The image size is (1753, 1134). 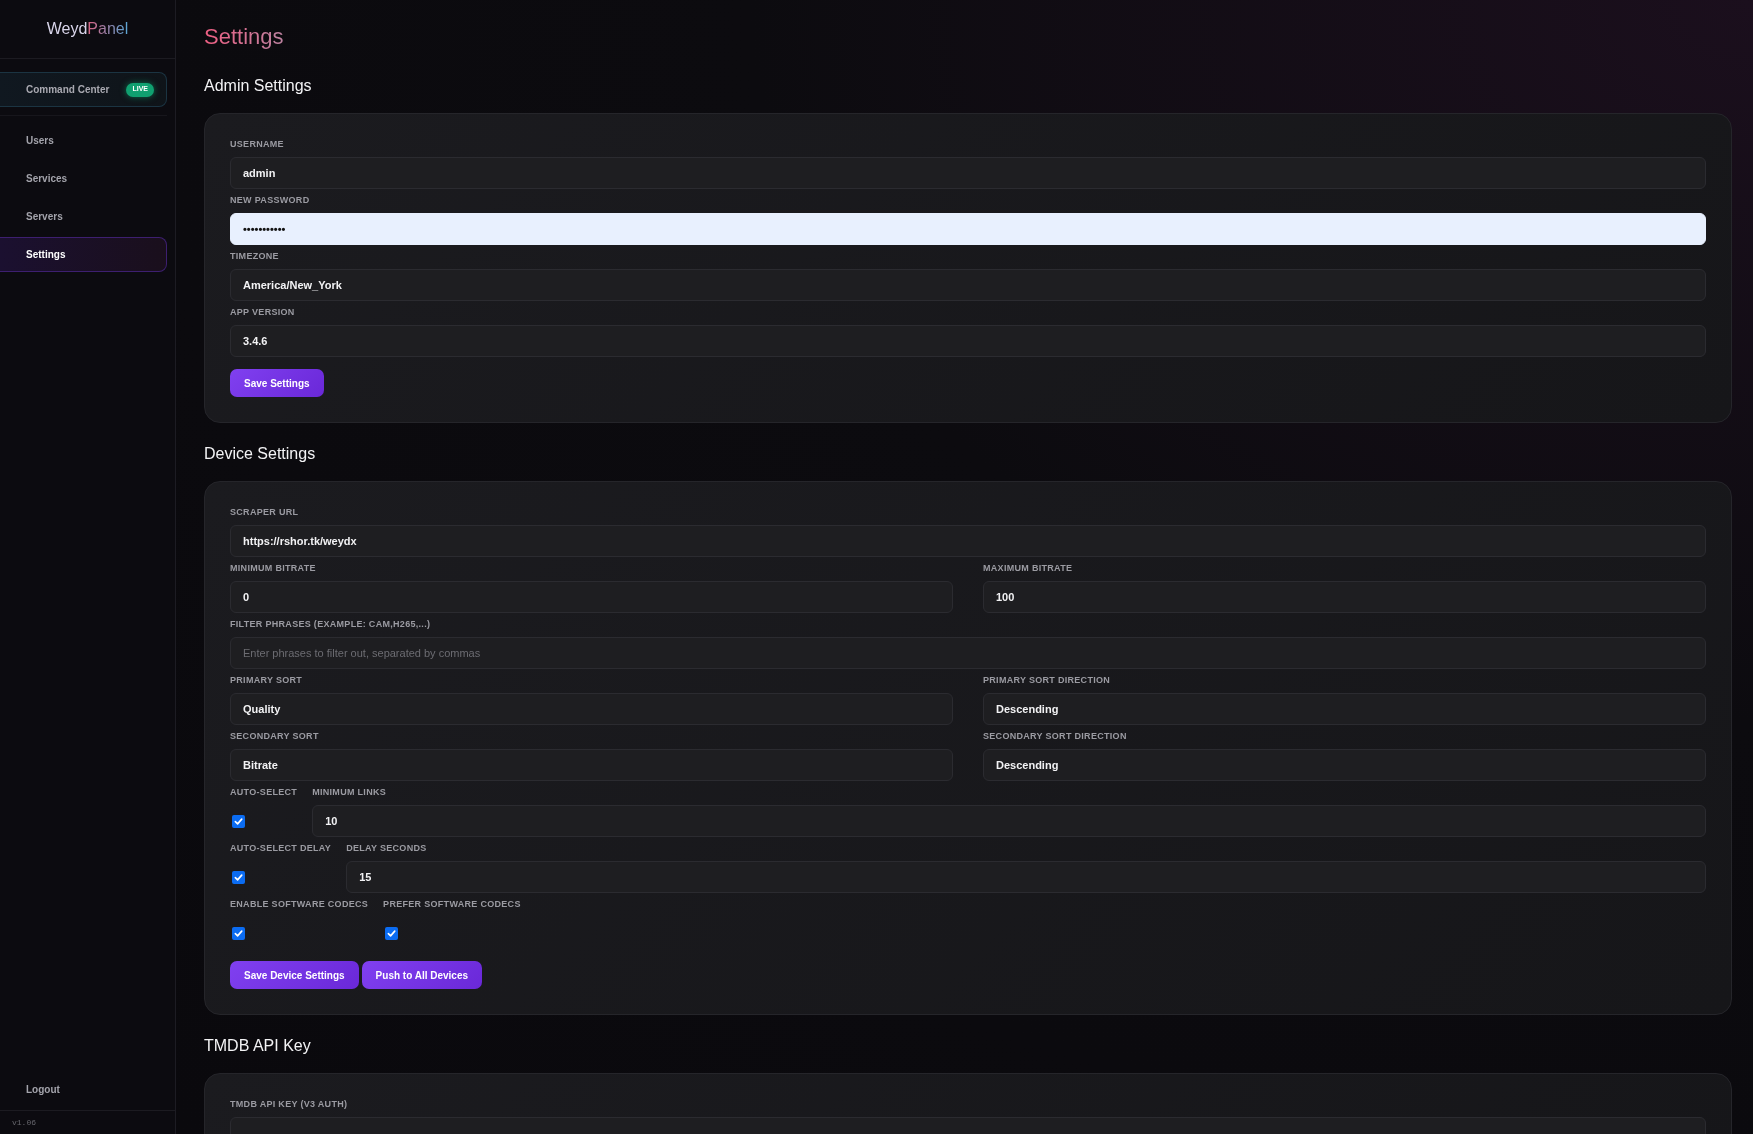 I want to click on logout-link: Logout, so click(x=43, y=1089).